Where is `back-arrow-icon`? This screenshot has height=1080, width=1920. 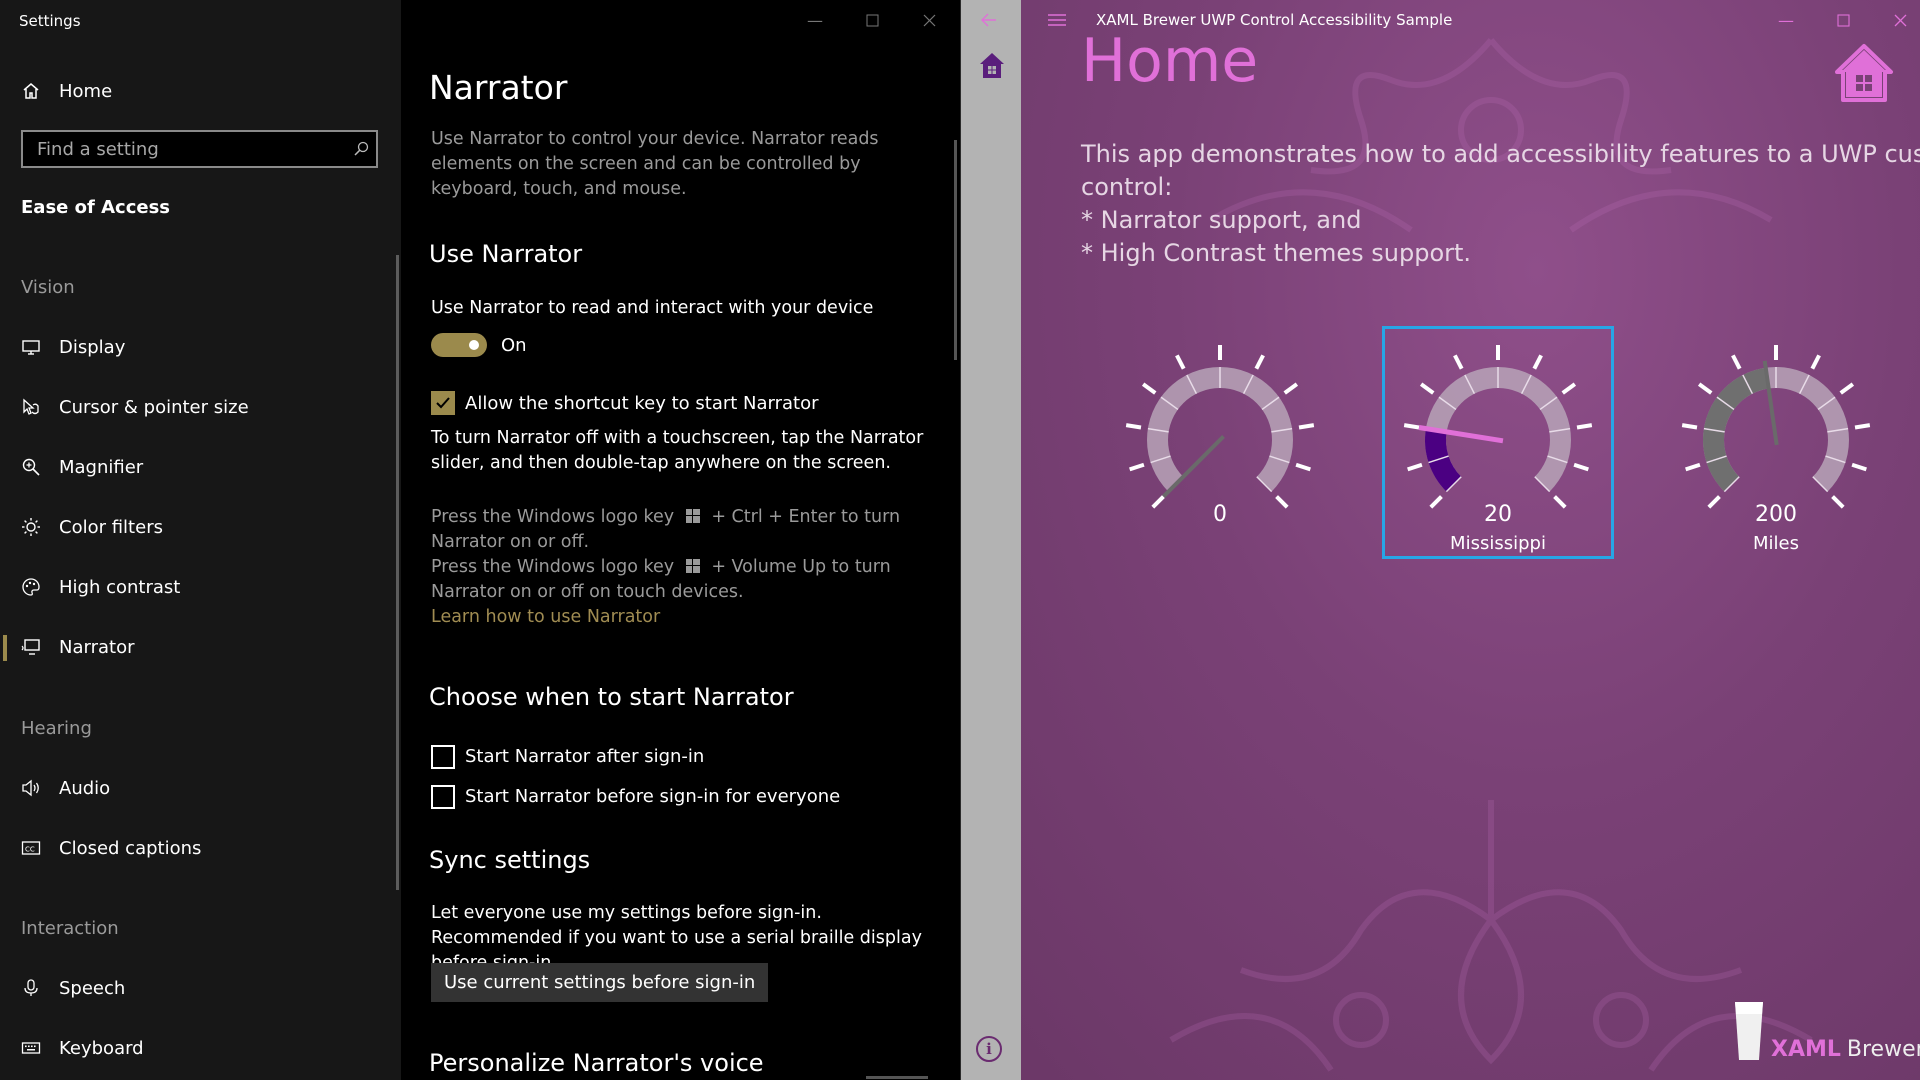 back-arrow-icon is located at coordinates (988, 20).